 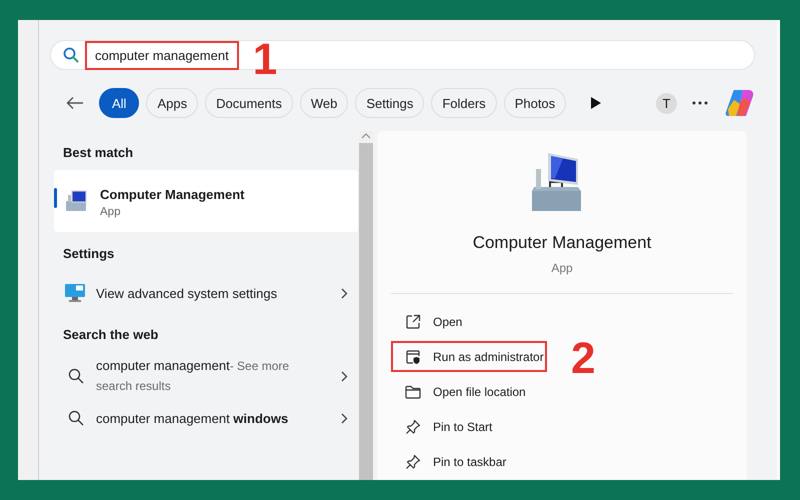 What do you see at coordinates (249, 103) in the screenshot?
I see `filter-tab: Documents` at bounding box center [249, 103].